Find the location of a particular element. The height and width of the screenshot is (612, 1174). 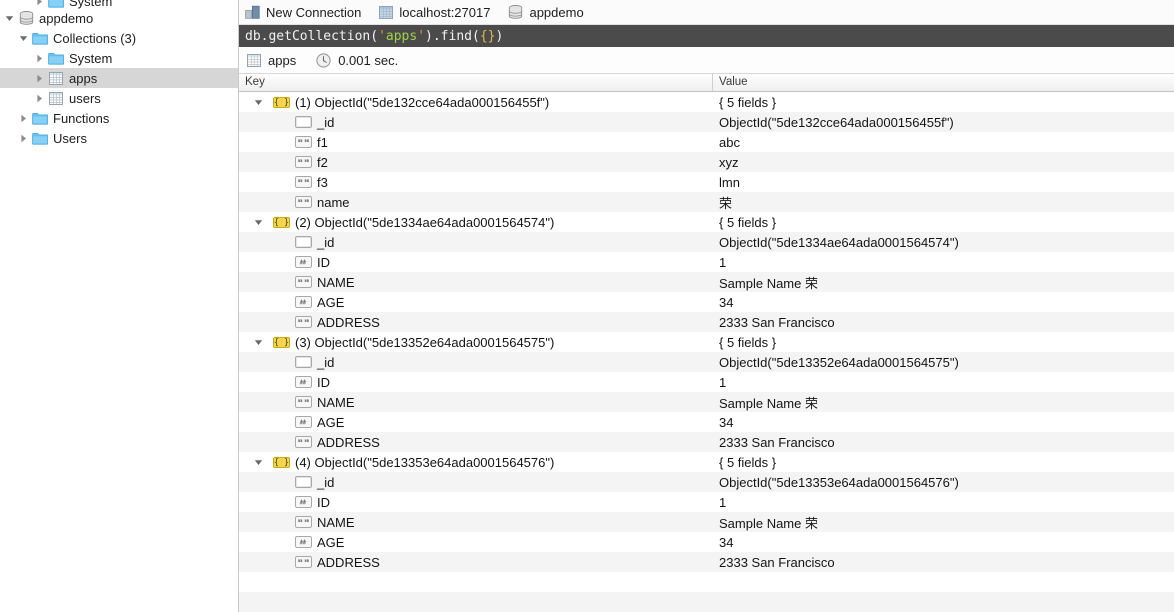

row-key-cell: f3 is located at coordinates (476, 182).